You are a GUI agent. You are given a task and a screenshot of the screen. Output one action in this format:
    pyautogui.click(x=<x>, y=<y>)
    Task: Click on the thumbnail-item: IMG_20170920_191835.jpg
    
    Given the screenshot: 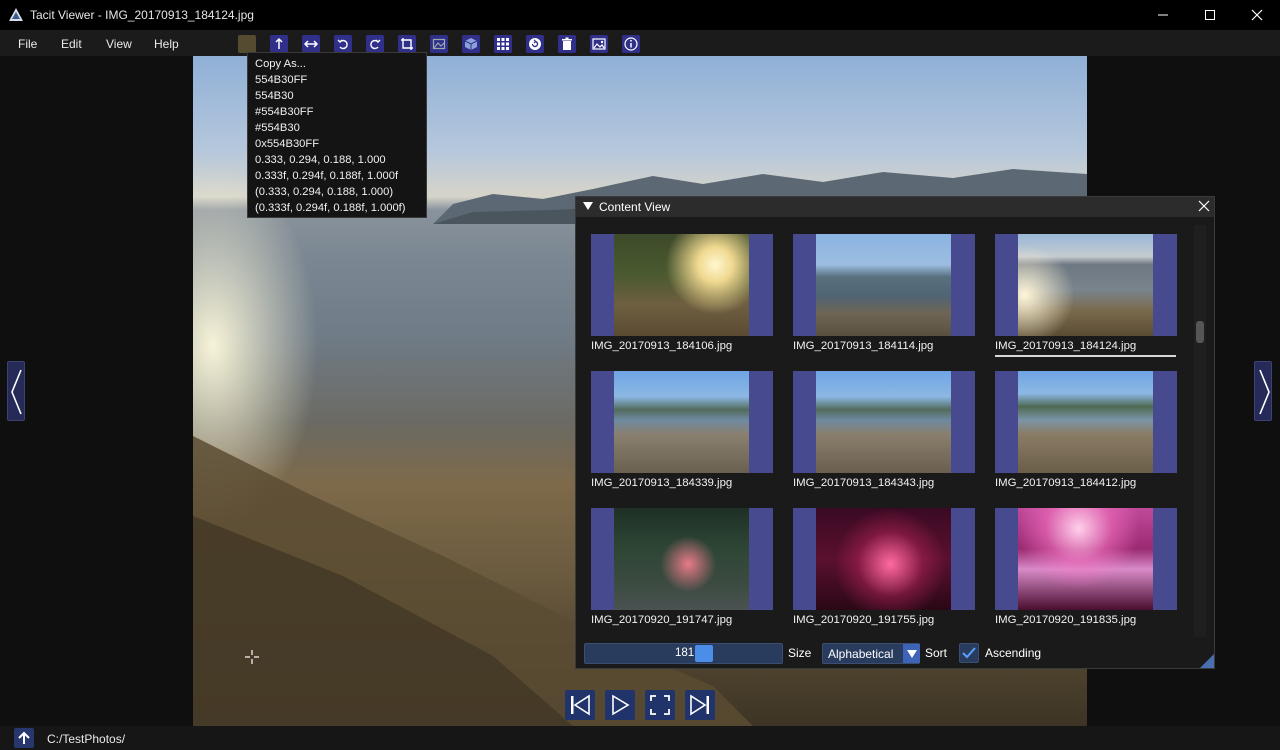 What is the action you would take?
    pyautogui.click(x=1086, y=568)
    